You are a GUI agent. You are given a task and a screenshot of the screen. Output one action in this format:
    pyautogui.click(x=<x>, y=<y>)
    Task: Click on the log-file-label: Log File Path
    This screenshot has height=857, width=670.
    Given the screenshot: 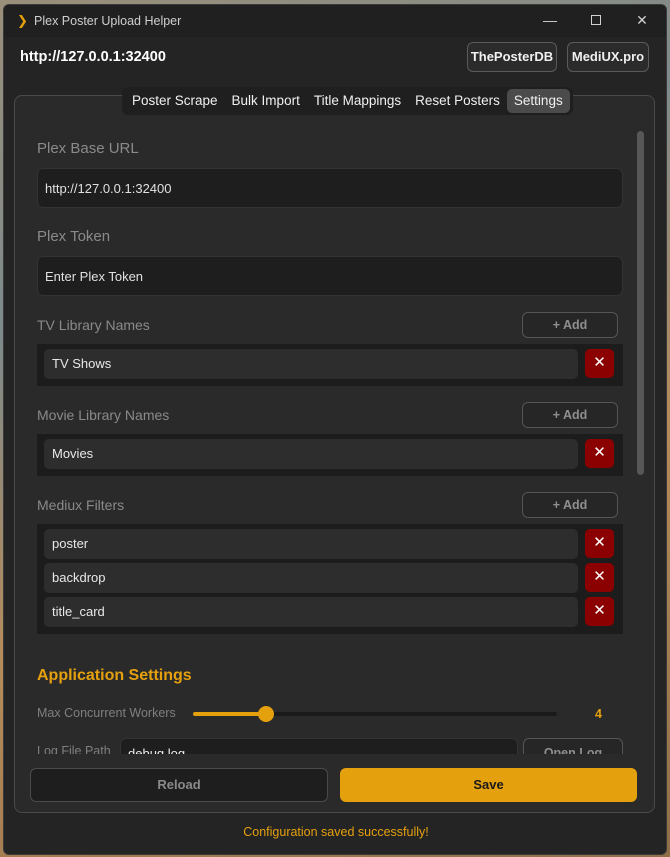 What is the action you would take?
    pyautogui.click(x=74, y=749)
    